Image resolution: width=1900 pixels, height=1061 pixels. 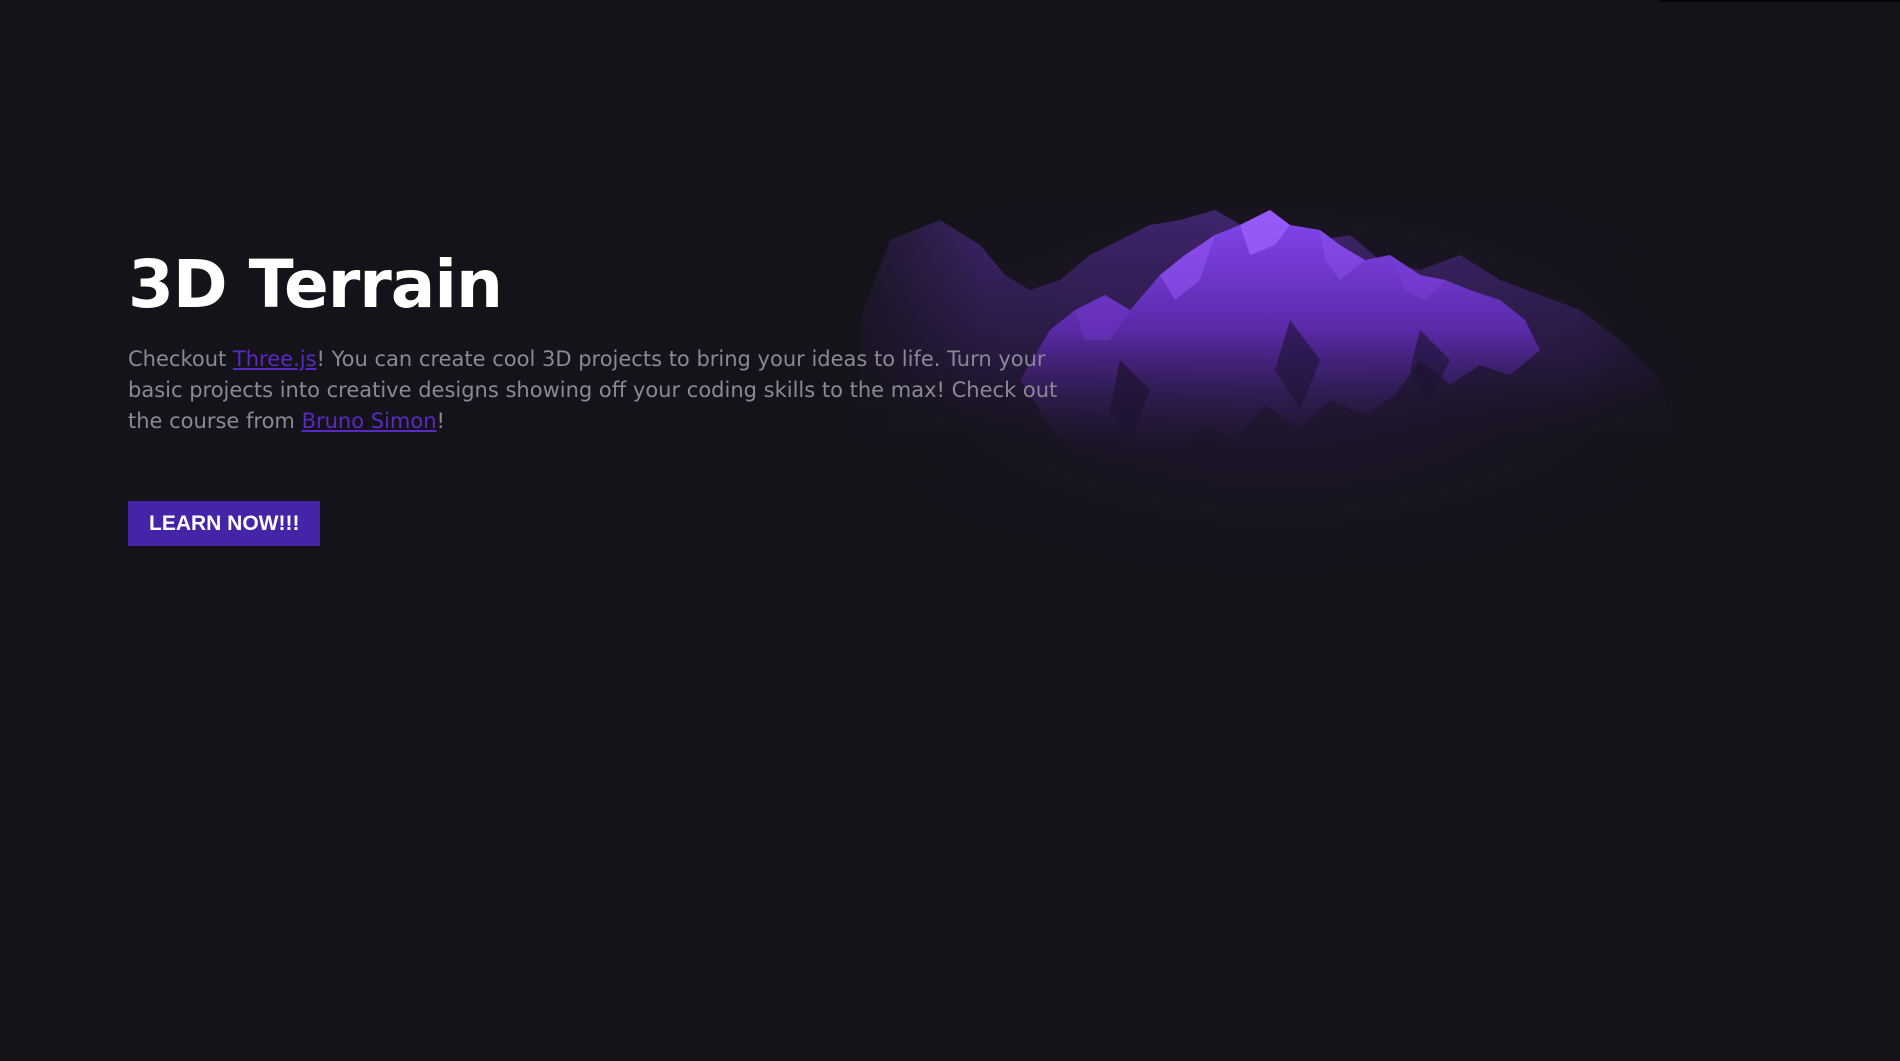 What do you see at coordinates (440, 421) in the screenshot?
I see `hero-text-part-3: !` at bounding box center [440, 421].